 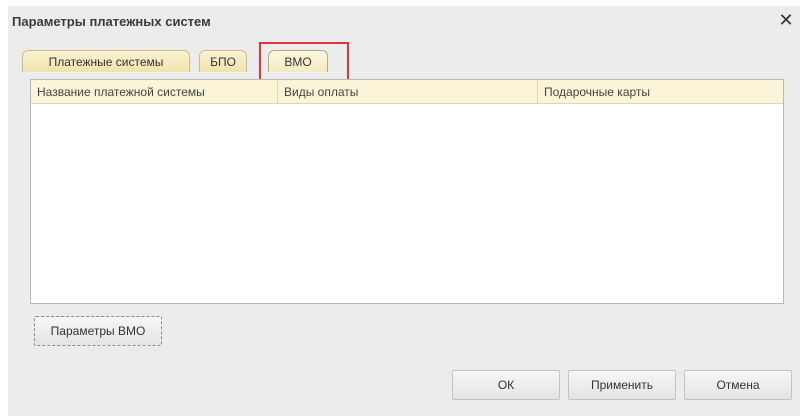 What do you see at coordinates (622, 385) in the screenshot?
I see `apply-button: Применить` at bounding box center [622, 385].